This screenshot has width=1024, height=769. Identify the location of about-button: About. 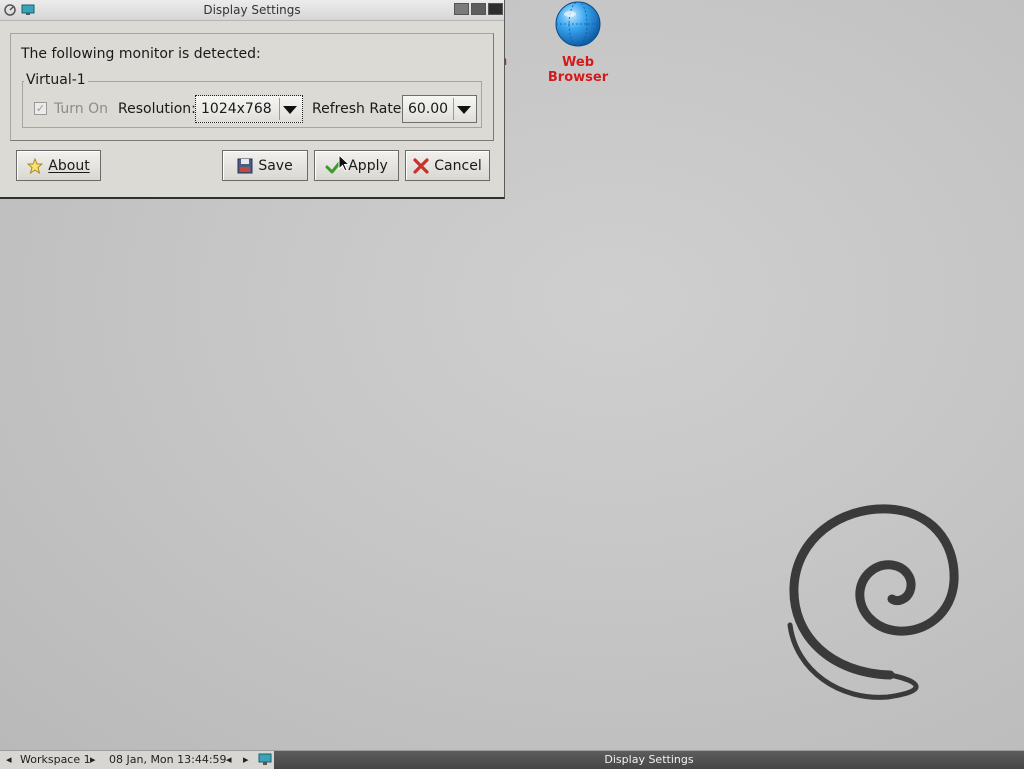
(58, 165).